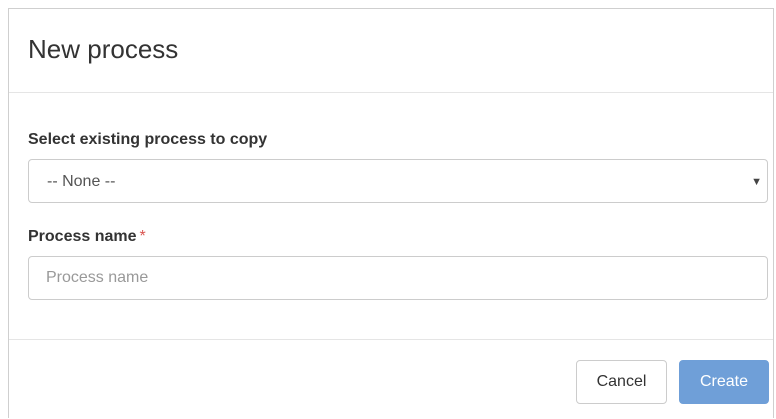  What do you see at coordinates (398, 181) in the screenshot?
I see `copy-process-select: -- None -- ▼` at bounding box center [398, 181].